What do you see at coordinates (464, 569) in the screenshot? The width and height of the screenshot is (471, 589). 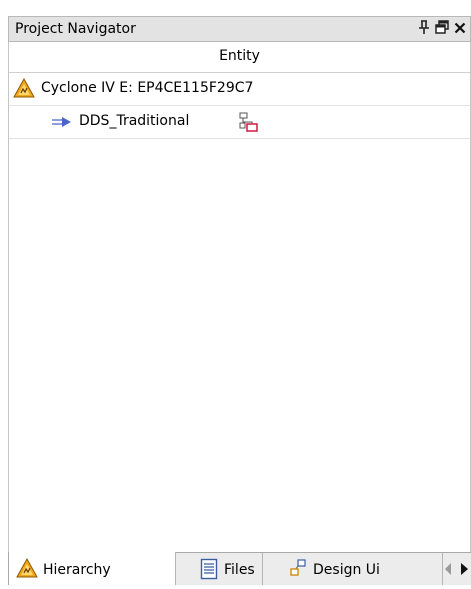 I see `scroll-right-arrow-icon` at bounding box center [464, 569].